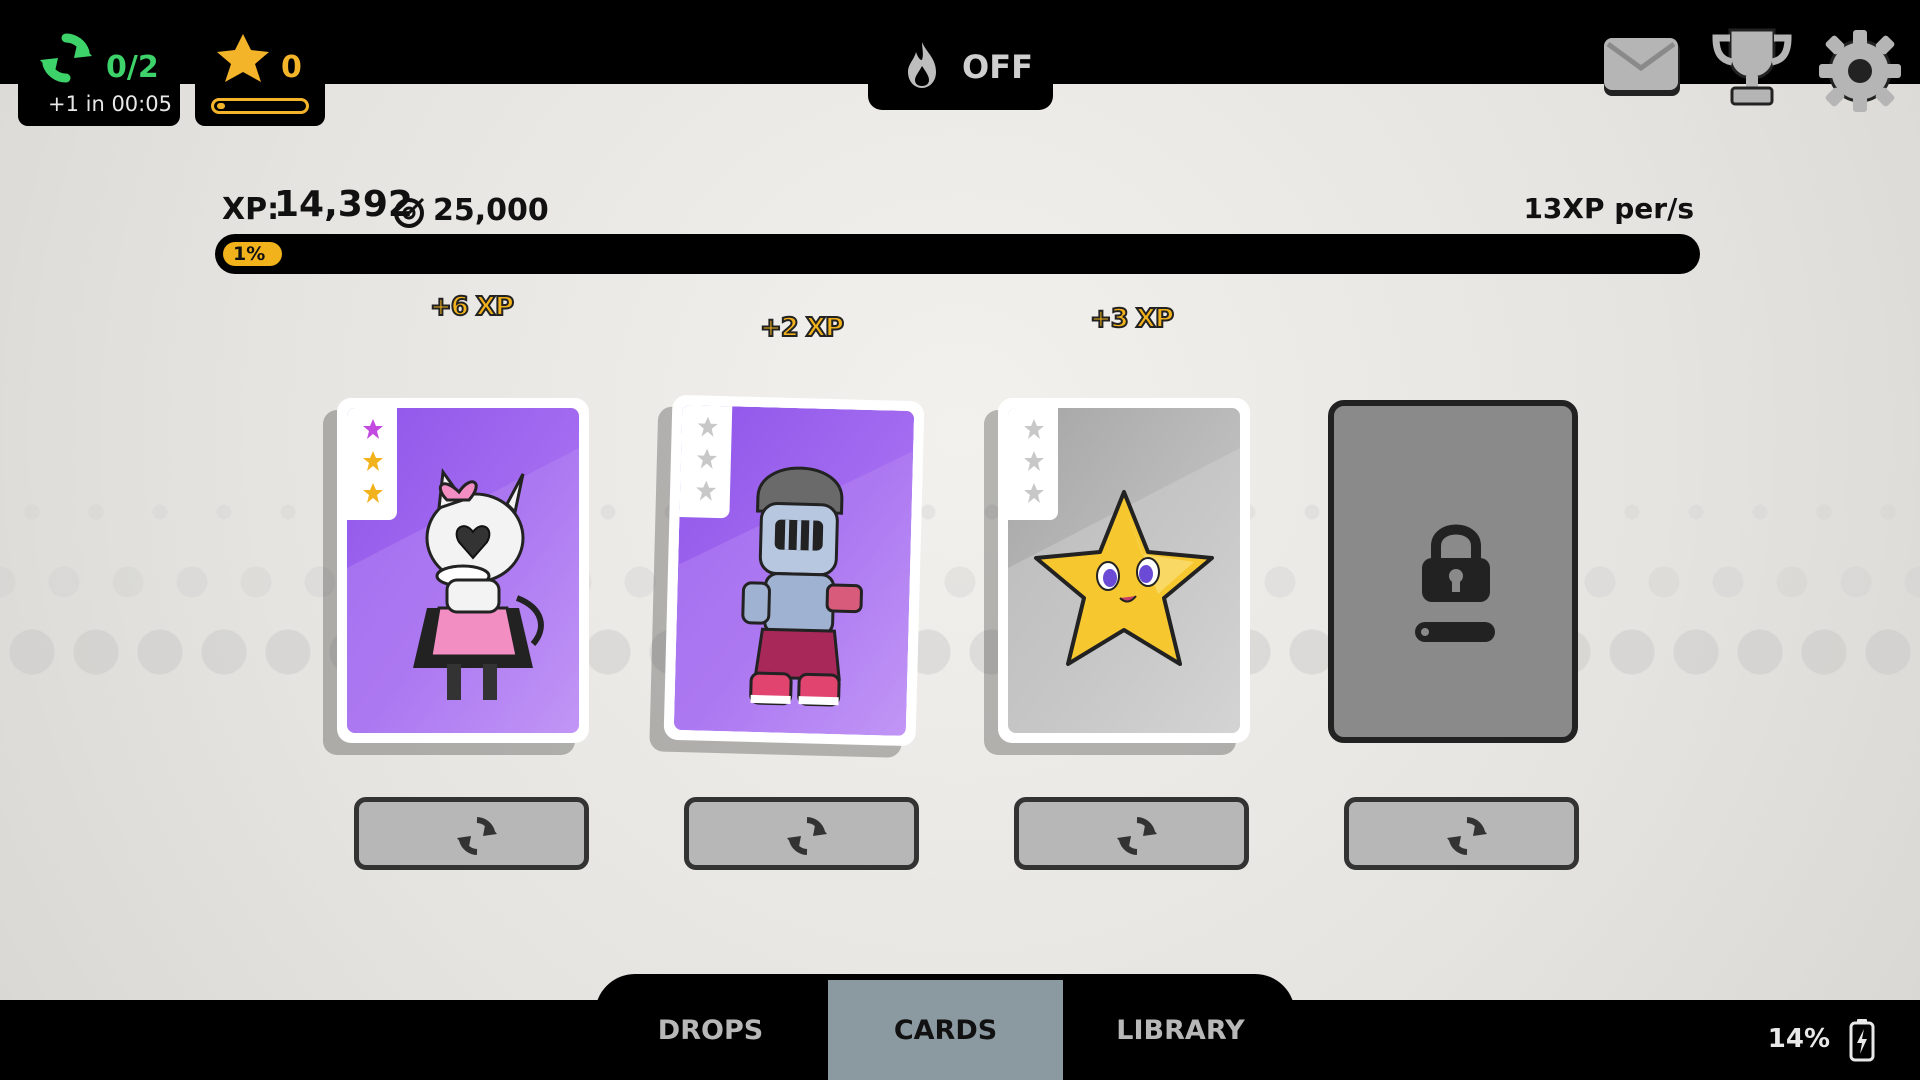 The image size is (1920, 1080). I want to click on tab-cards: CARDS, so click(945, 1030).